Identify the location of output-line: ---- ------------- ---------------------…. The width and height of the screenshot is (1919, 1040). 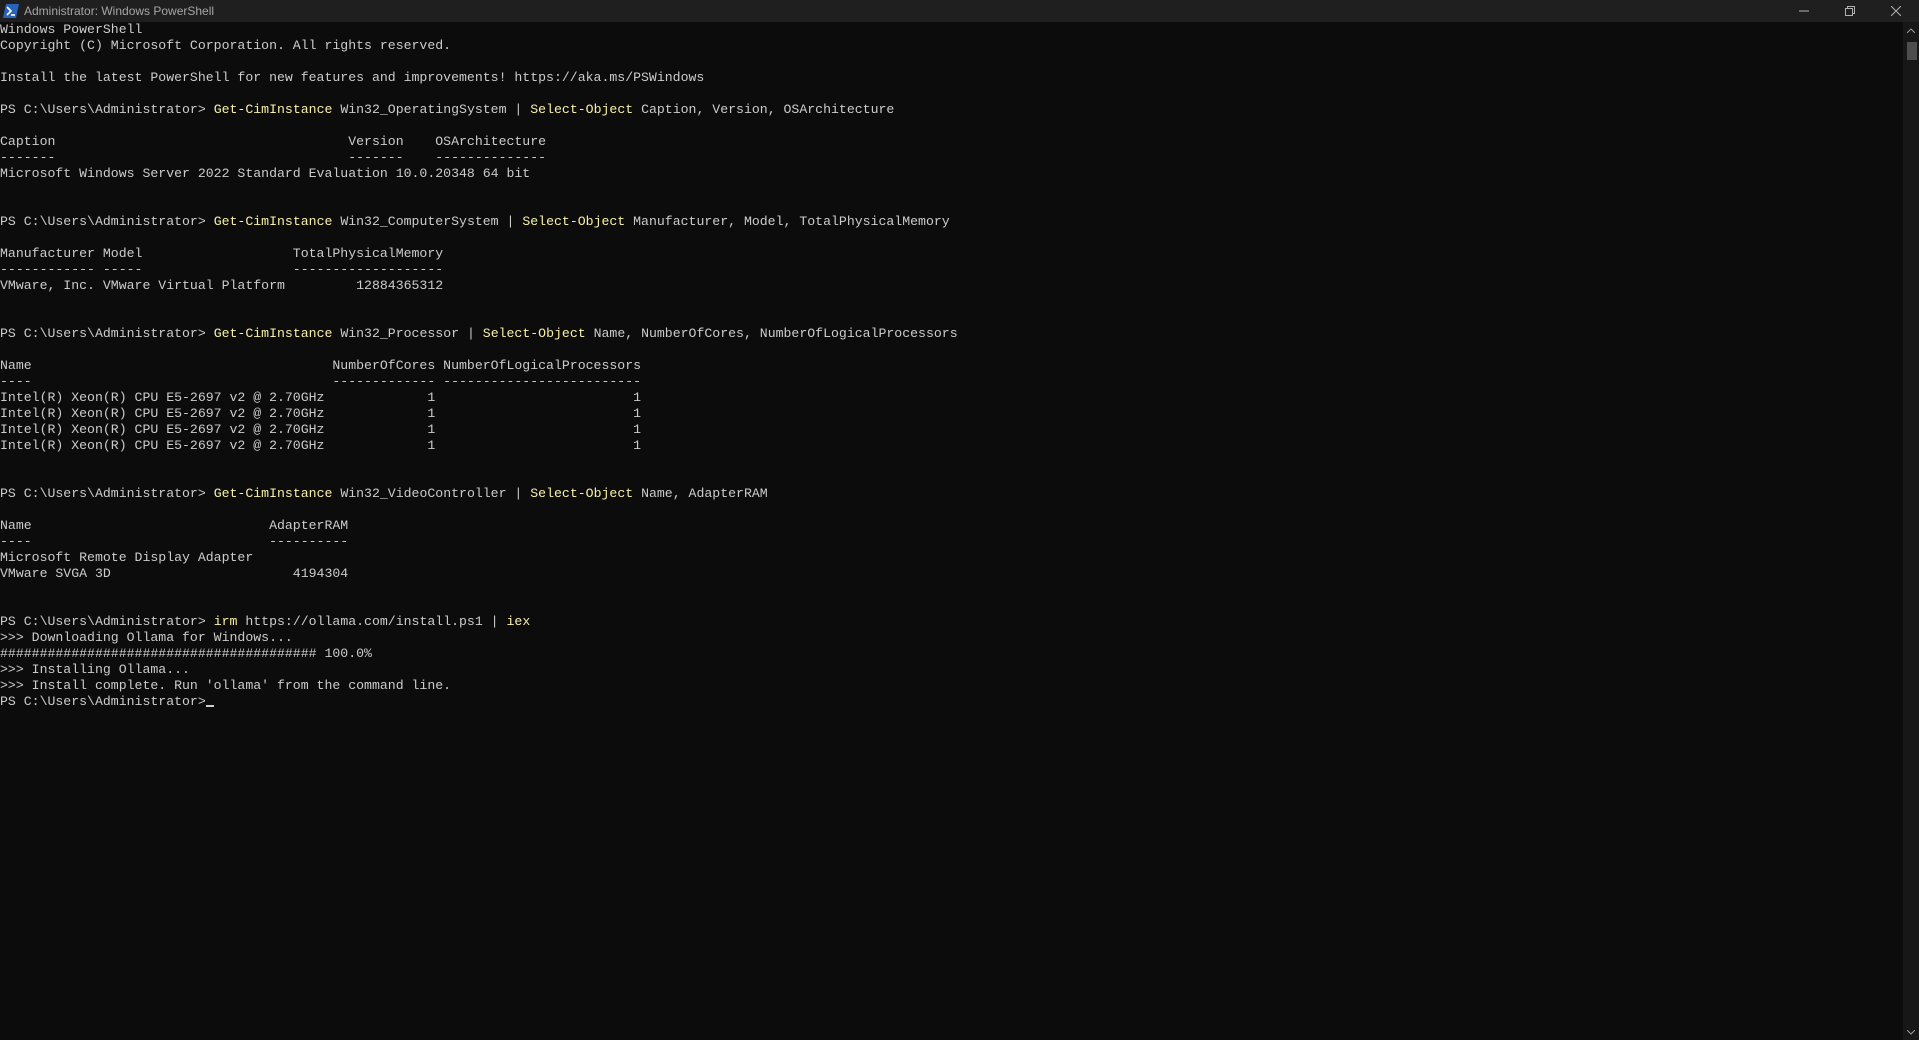
(321, 381).